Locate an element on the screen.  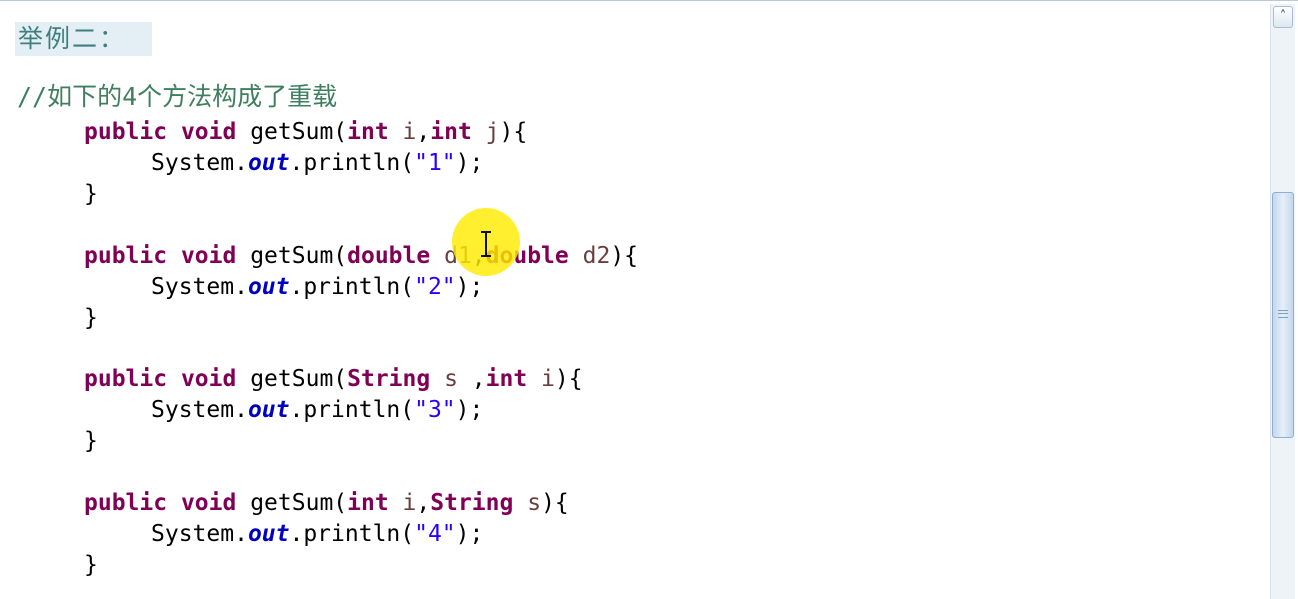
chevron-up-icon: ˄ is located at coordinates (1283, 16).